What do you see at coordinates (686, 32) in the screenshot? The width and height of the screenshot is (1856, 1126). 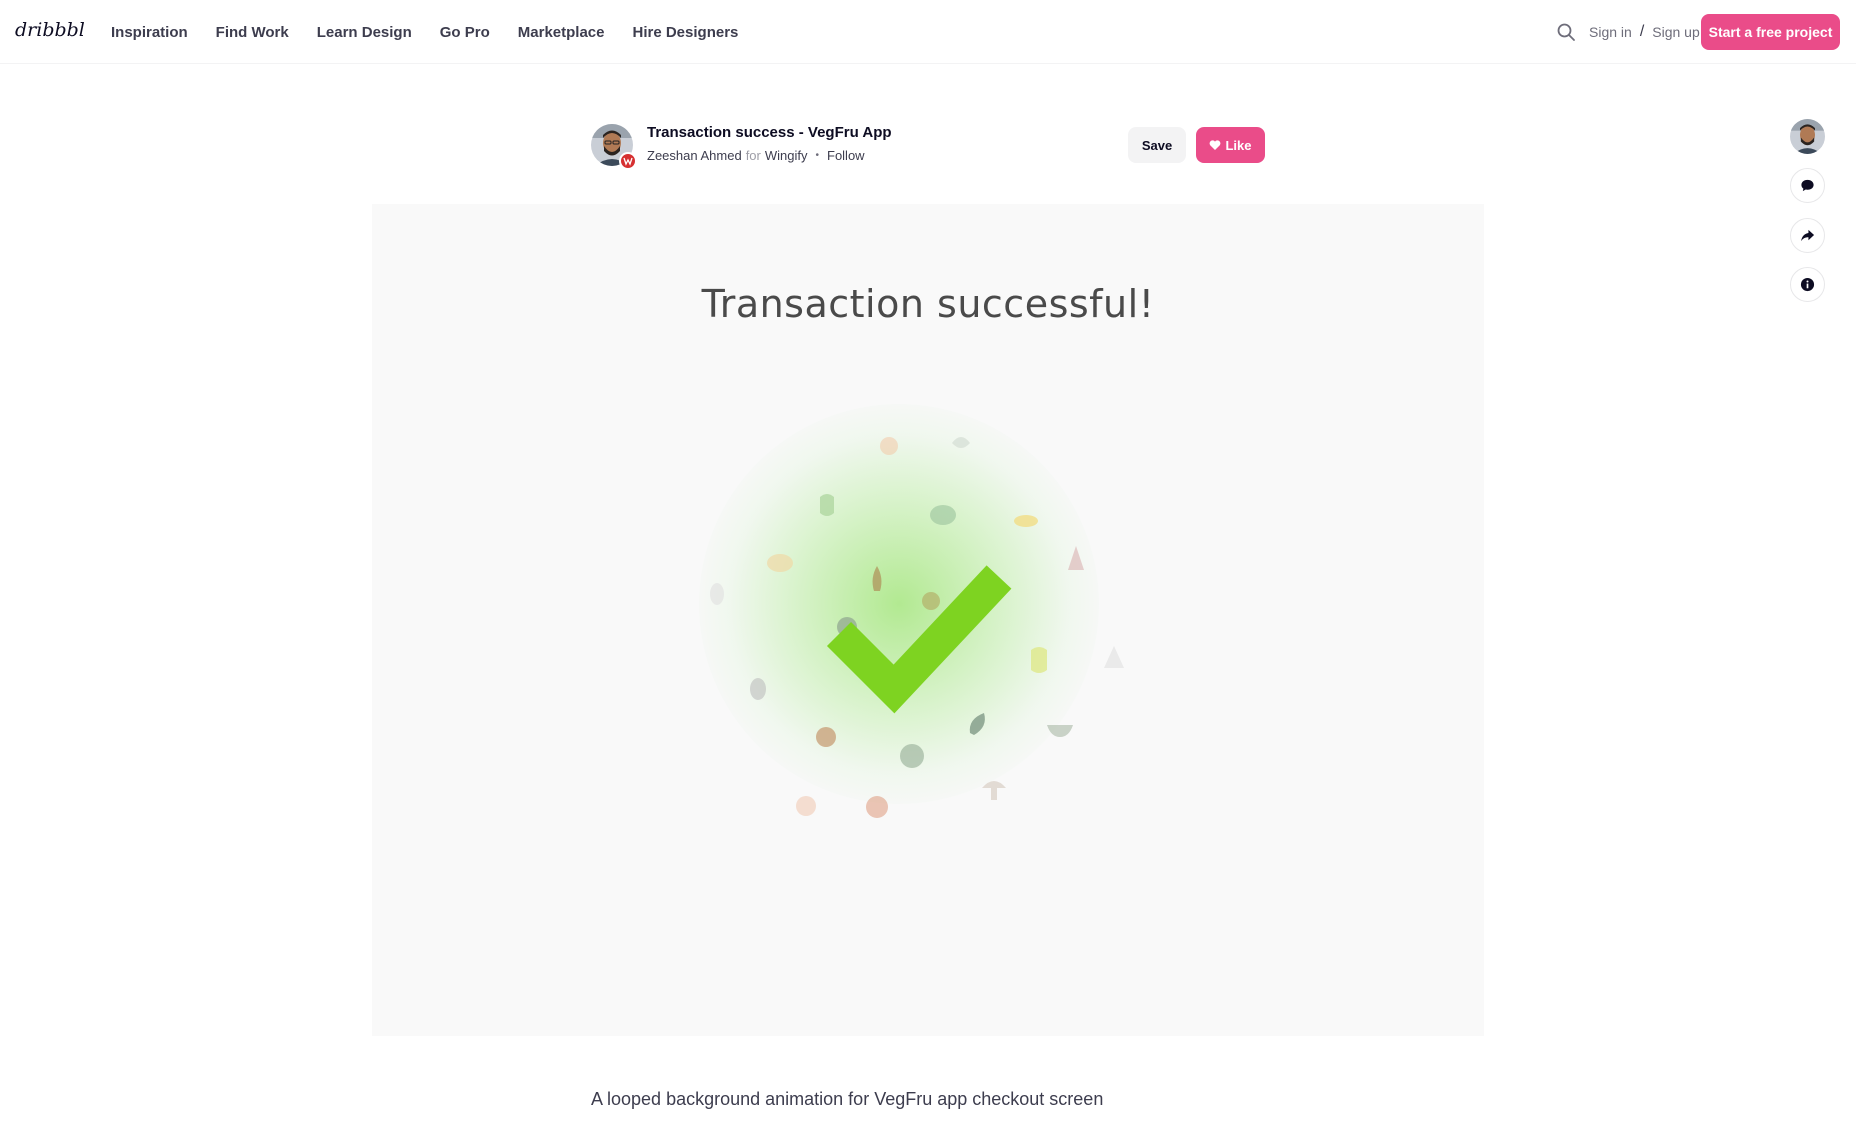 I see `nav-hire-designers: Hire Designers` at bounding box center [686, 32].